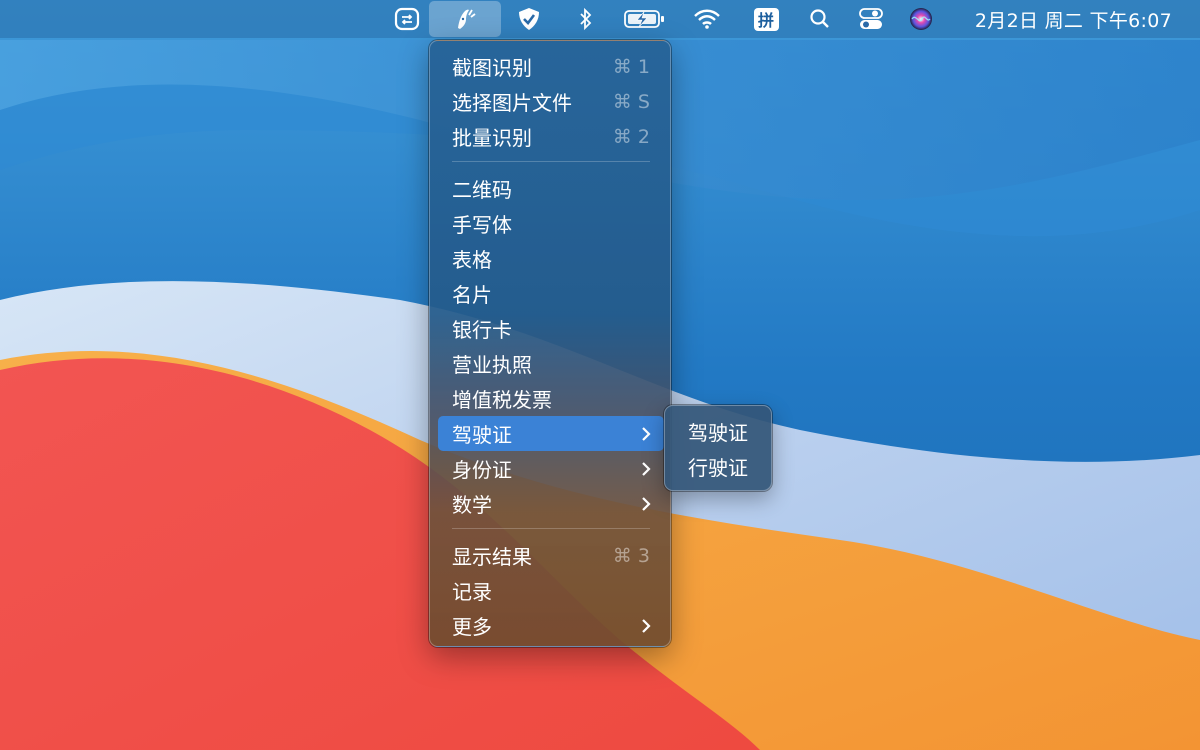 This screenshot has height=750, width=1200. I want to click on menu-item-label: 增值税发票, so click(502, 400).